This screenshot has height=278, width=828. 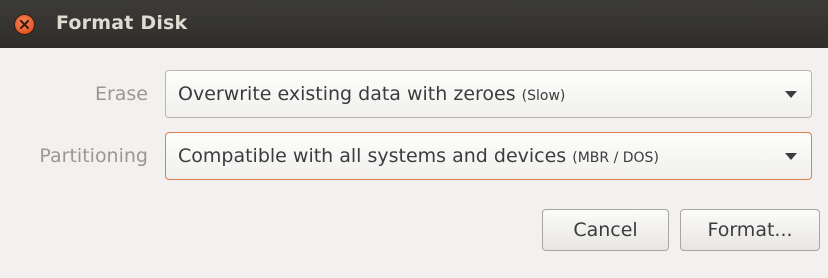 I want to click on window-title: Format Disk, so click(x=122, y=23).